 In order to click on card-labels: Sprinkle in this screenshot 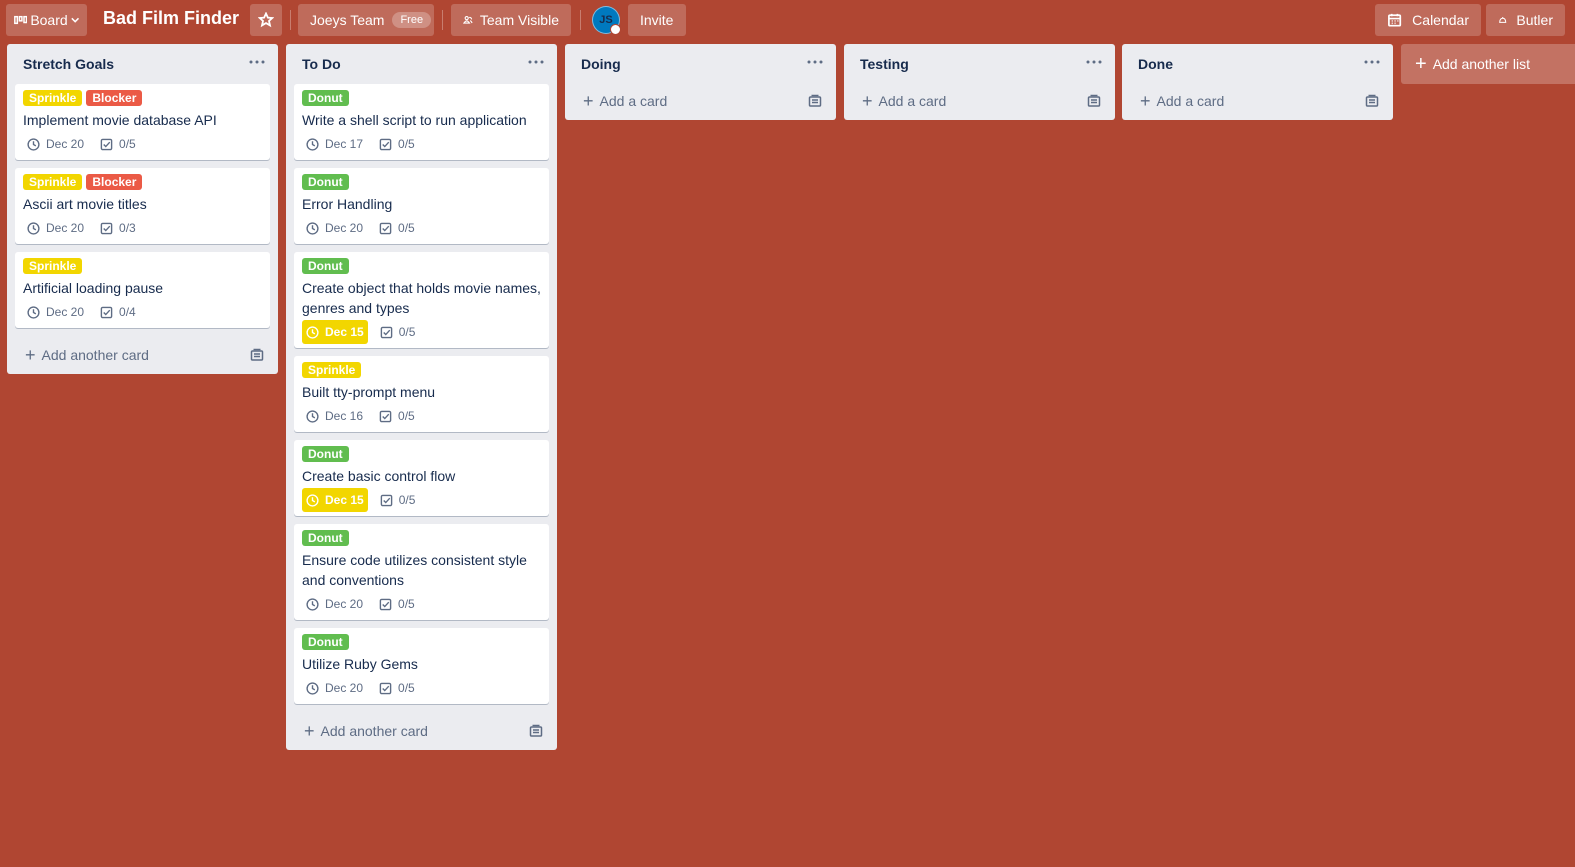, I will do `click(142, 266)`.